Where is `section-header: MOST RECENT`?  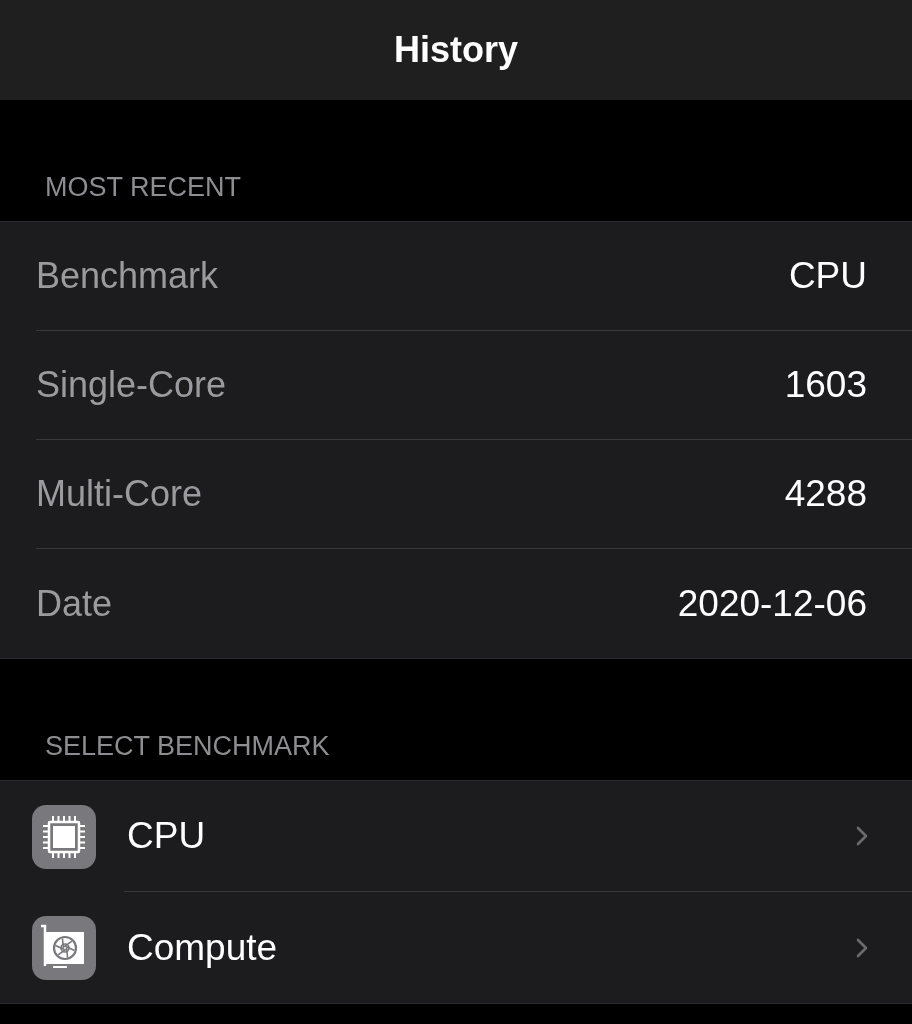 section-header: MOST RECENT is located at coordinates (143, 187).